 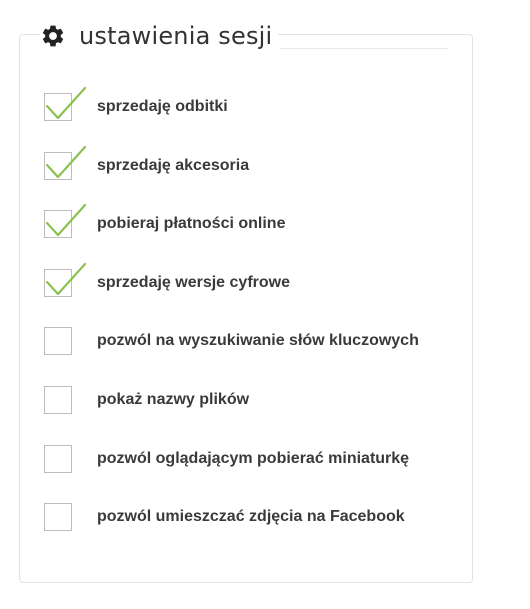 I want to click on panel-legend: ustawienia sesji, so click(x=159, y=36).